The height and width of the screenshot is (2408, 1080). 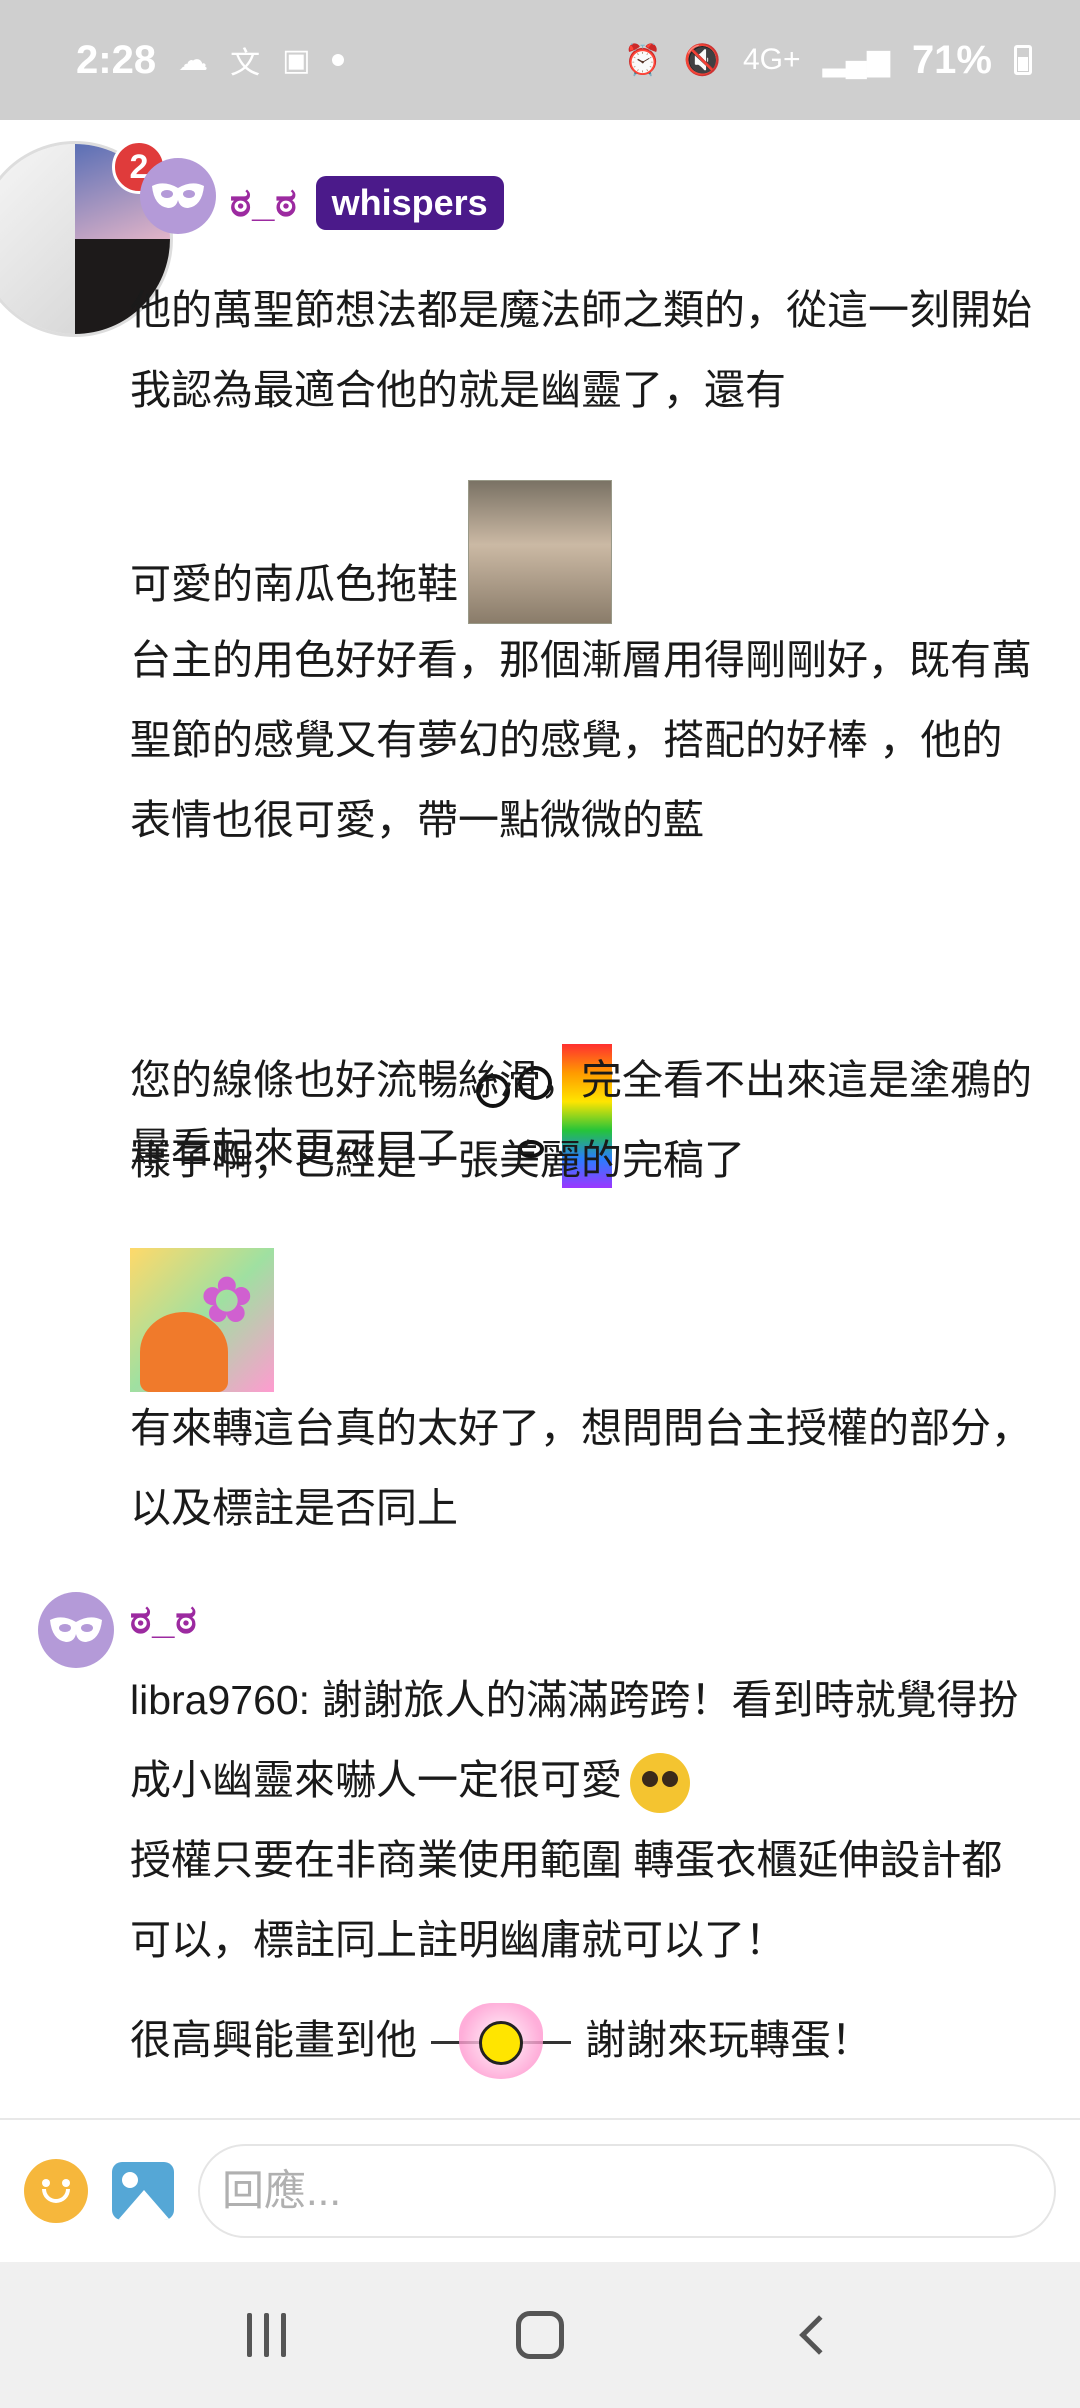 I want to click on recents-button, so click(x=267, y=2335).